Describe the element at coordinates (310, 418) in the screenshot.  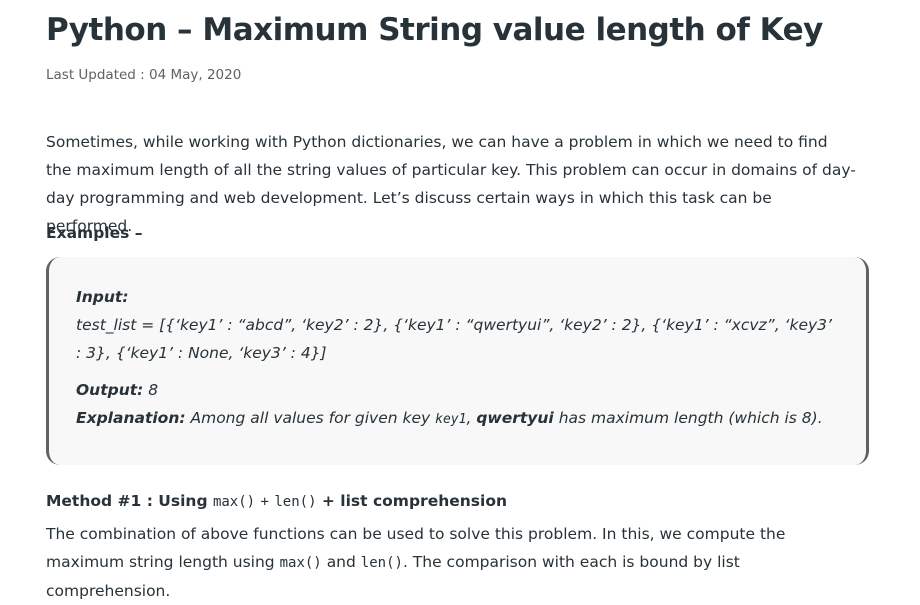
I see `explanation-text: Among all values for given key` at that location.